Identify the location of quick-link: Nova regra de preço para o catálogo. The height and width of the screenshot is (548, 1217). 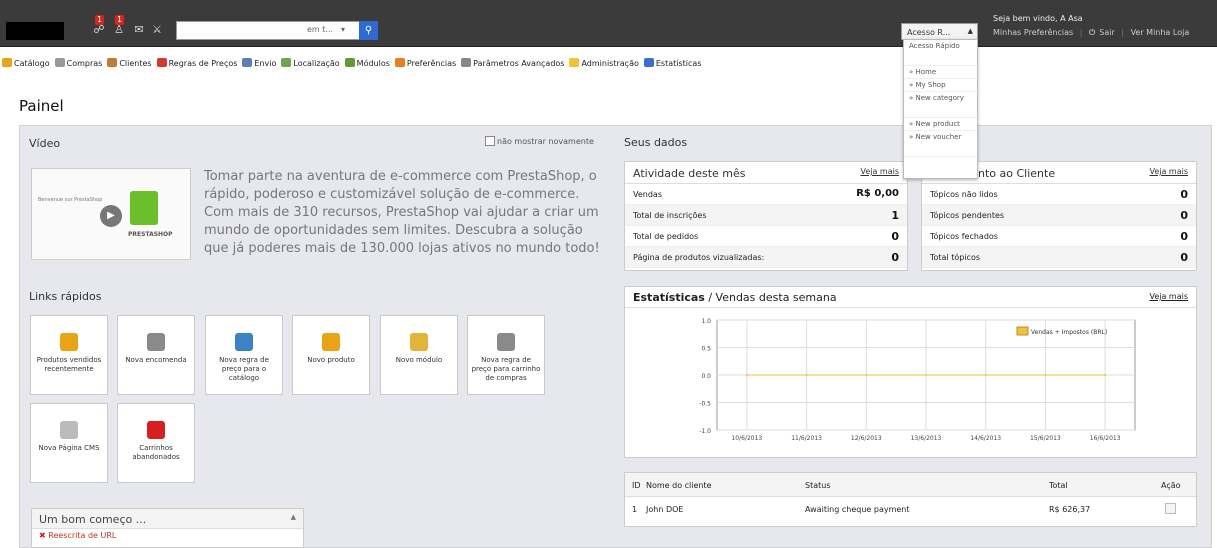
(244, 355).